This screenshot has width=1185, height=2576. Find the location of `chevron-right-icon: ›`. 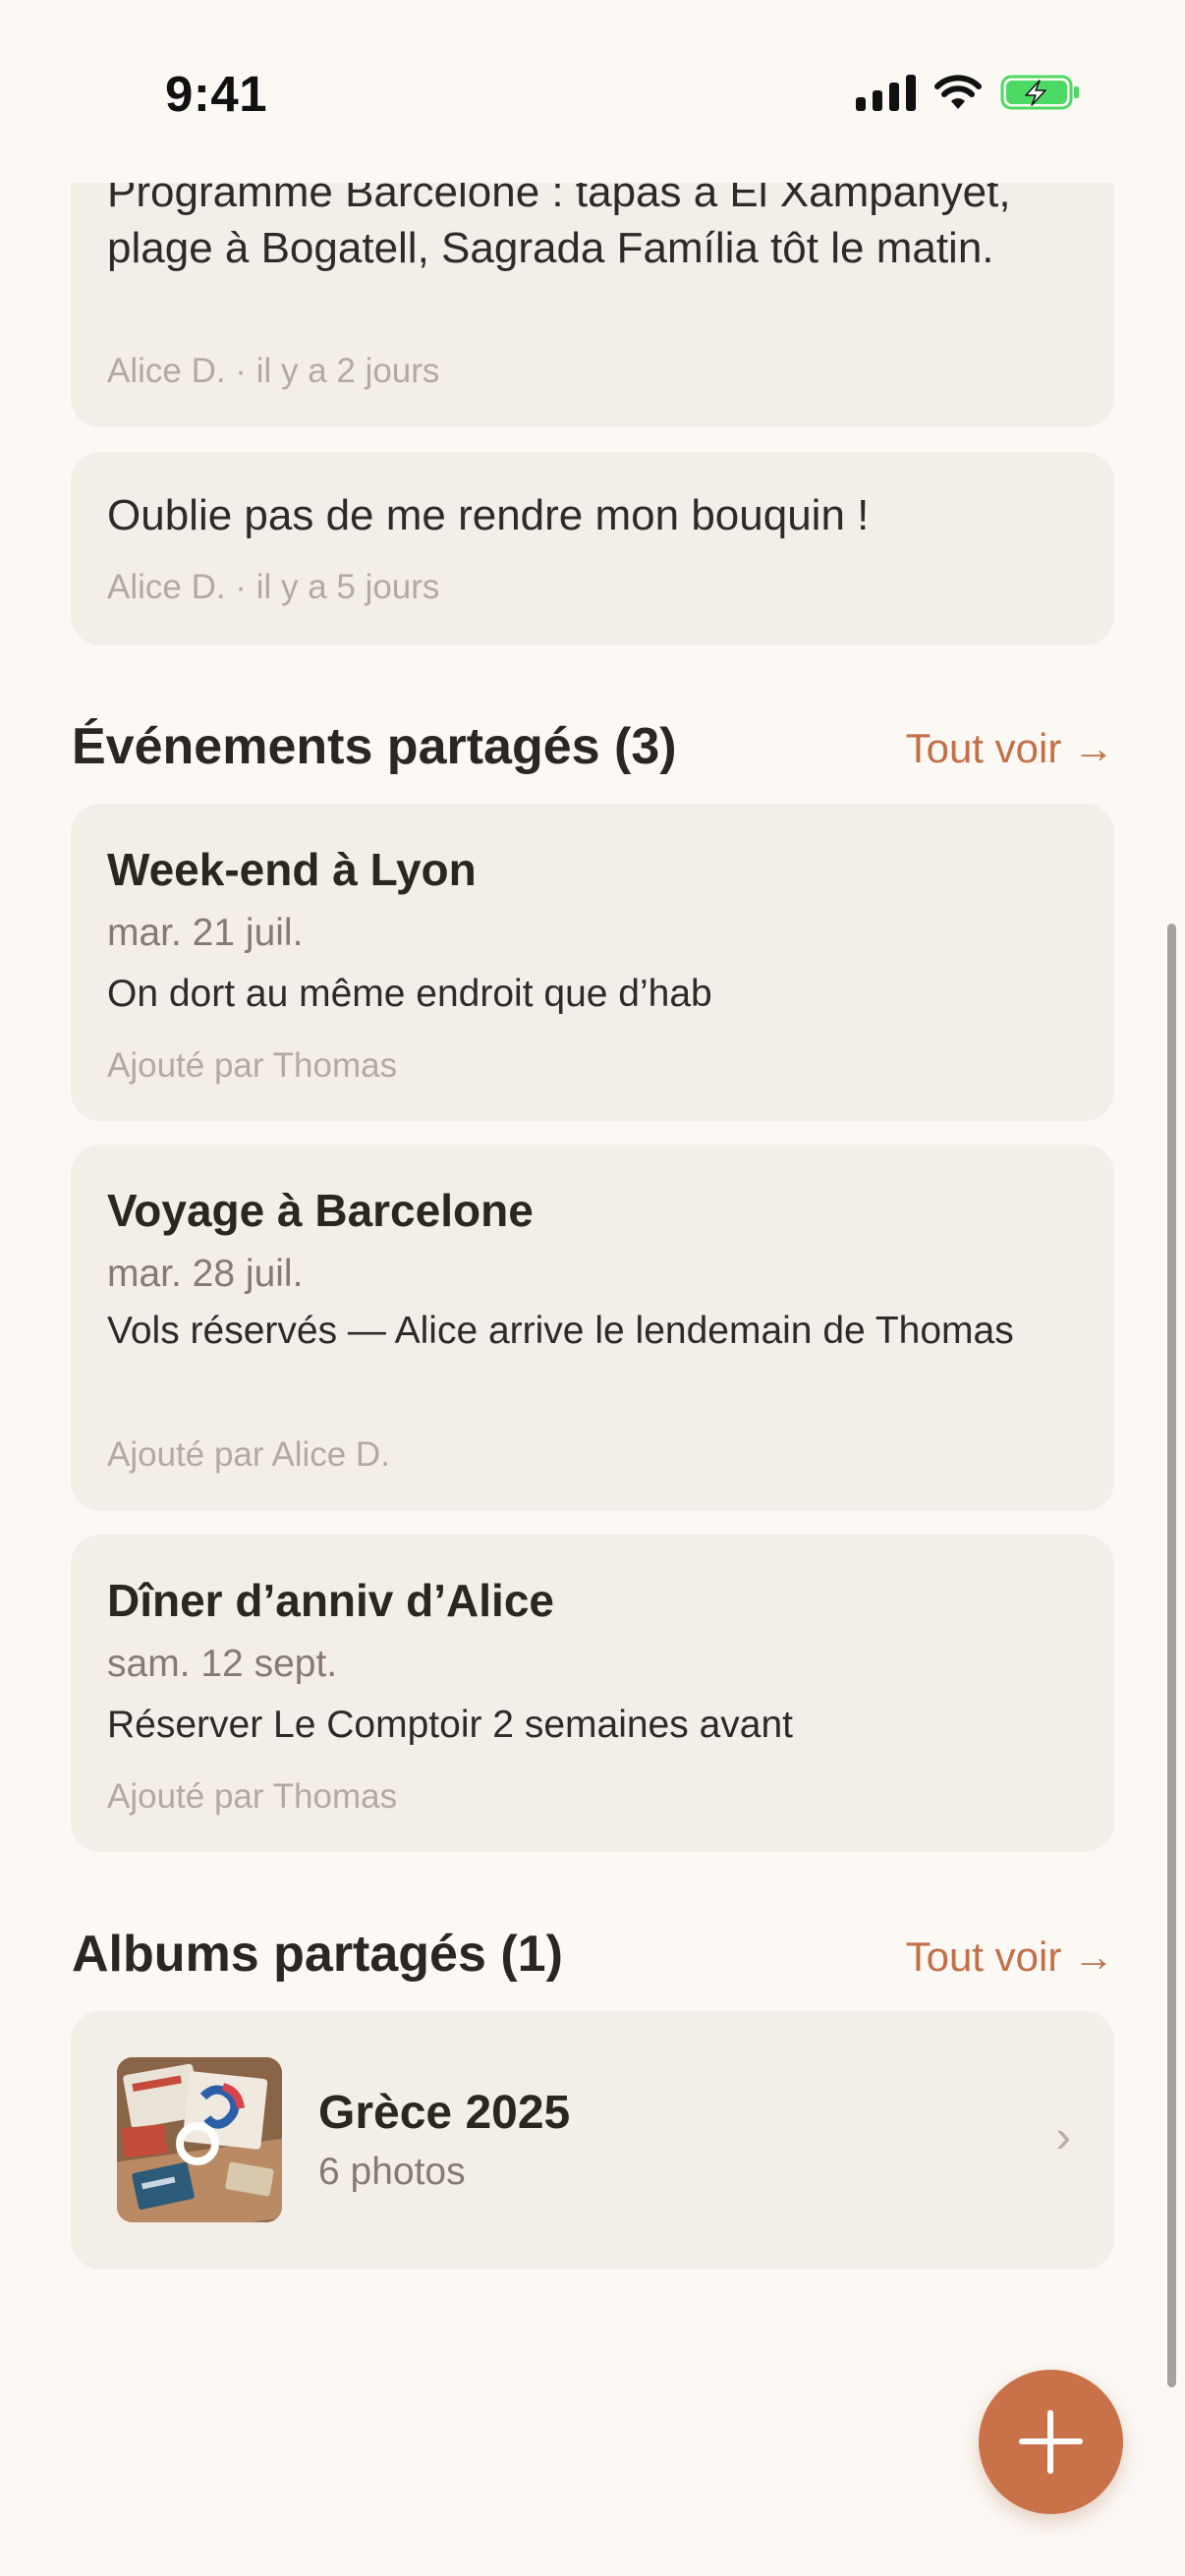

chevron-right-icon: › is located at coordinates (1063, 2135).